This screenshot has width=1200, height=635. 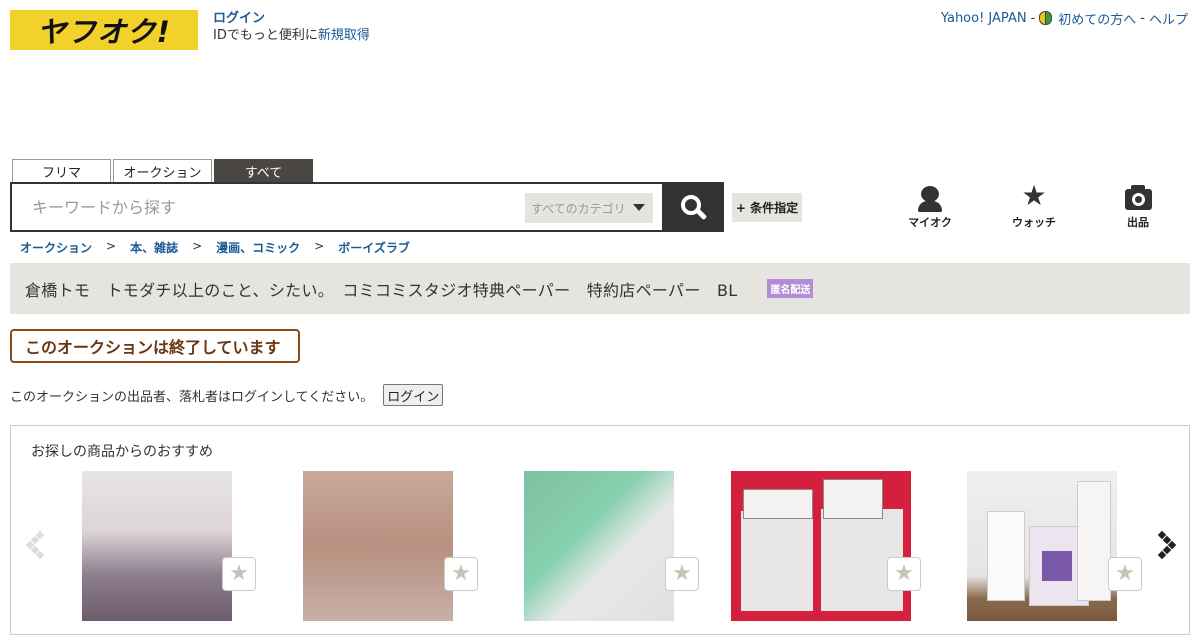 What do you see at coordinates (930, 222) in the screenshot?
I see `myauction-label: マイオク` at bounding box center [930, 222].